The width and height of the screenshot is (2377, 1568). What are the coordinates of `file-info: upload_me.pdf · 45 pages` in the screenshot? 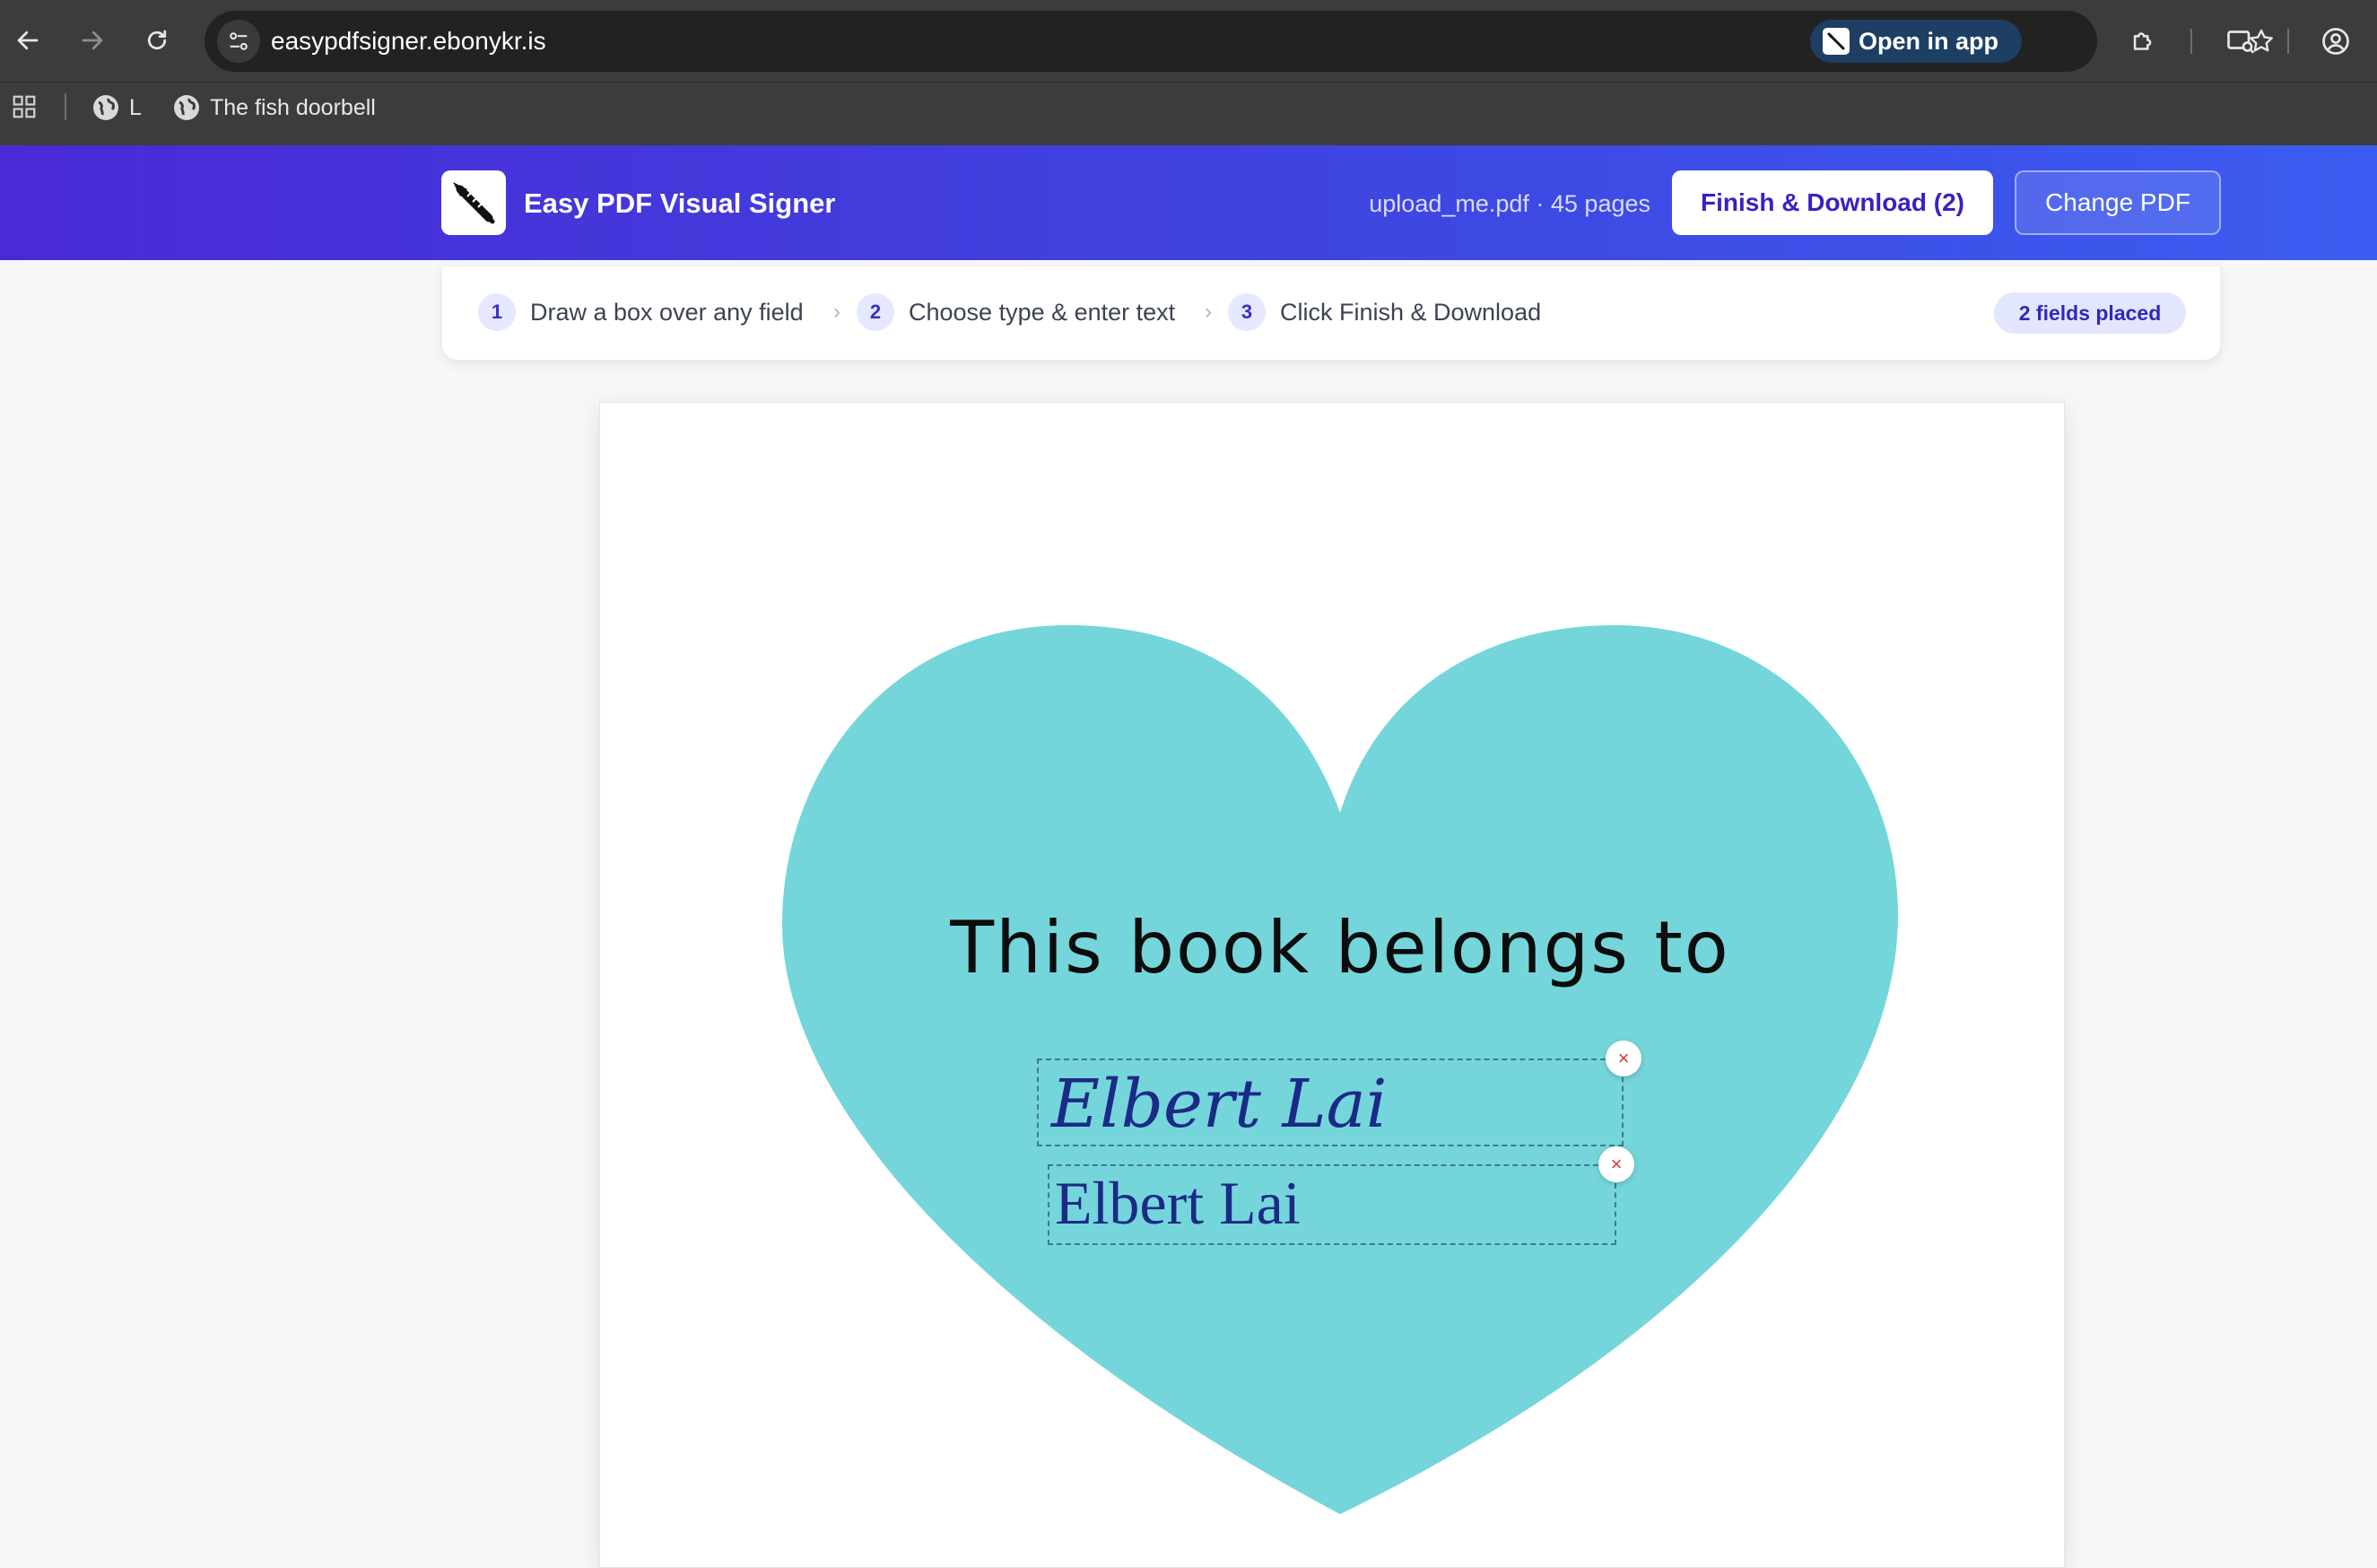 It's located at (1509, 204).